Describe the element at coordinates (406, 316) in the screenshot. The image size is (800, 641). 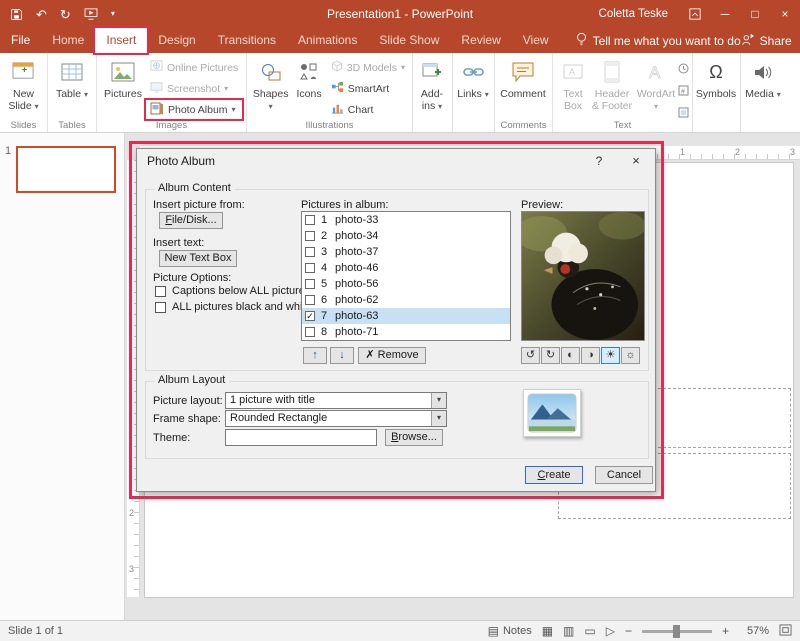
I see `album-picture-row-selected: ✓ 7 photo-63` at that location.